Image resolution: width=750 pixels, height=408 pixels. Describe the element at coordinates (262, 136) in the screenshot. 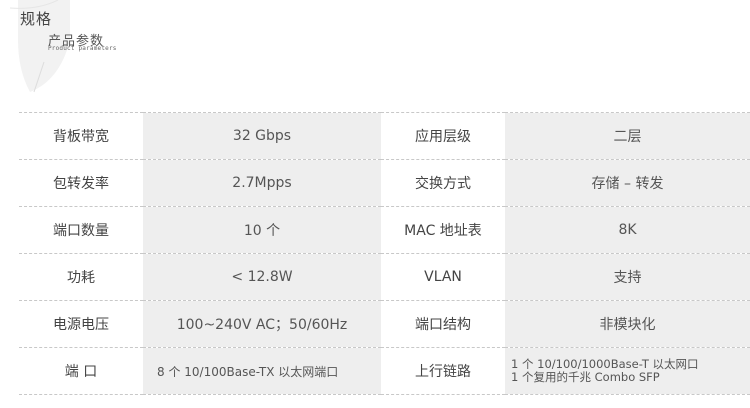

I see `spec-value: 32 Gbps` at that location.